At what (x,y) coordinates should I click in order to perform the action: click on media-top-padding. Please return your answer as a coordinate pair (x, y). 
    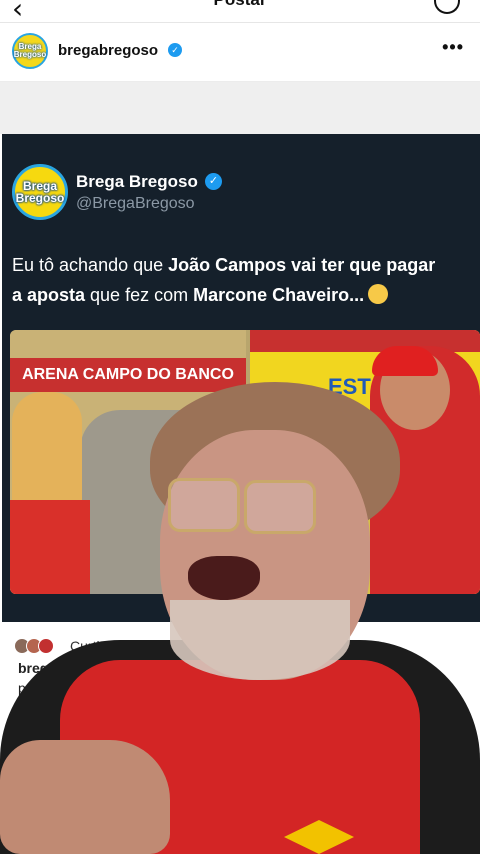
    Looking at the image, I should click on (240, 108).